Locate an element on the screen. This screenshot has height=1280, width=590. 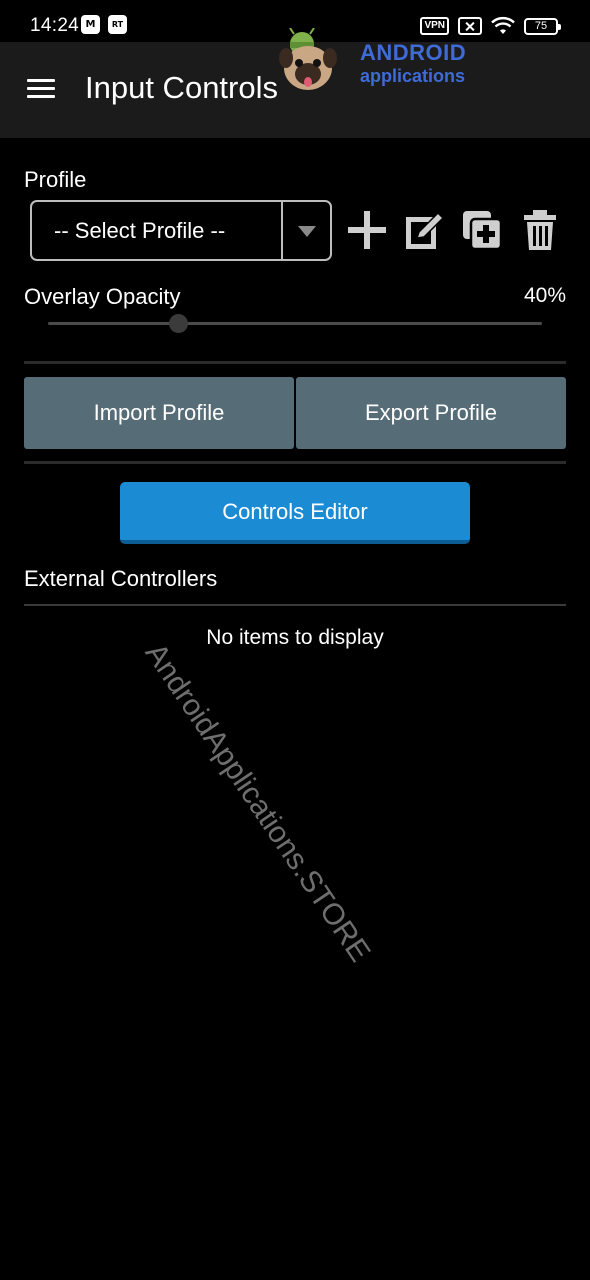
overlay-opacity-value: 40% is located at coordinates (544, 295).